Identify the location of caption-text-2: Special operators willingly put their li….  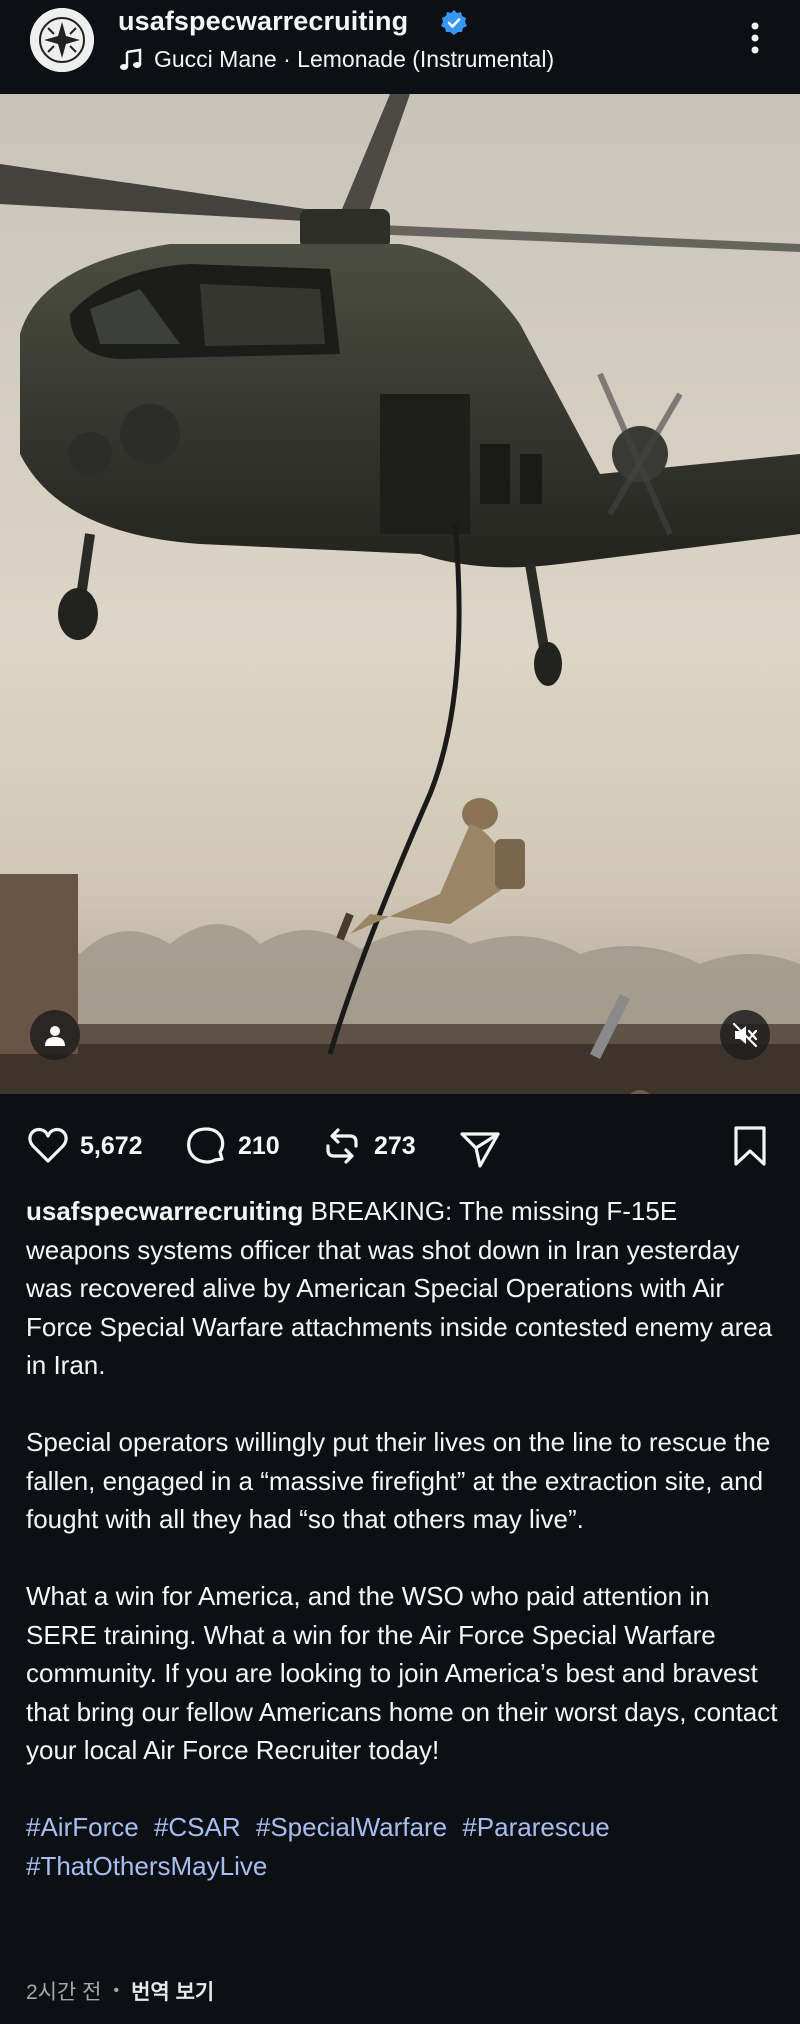
(398, 1480).